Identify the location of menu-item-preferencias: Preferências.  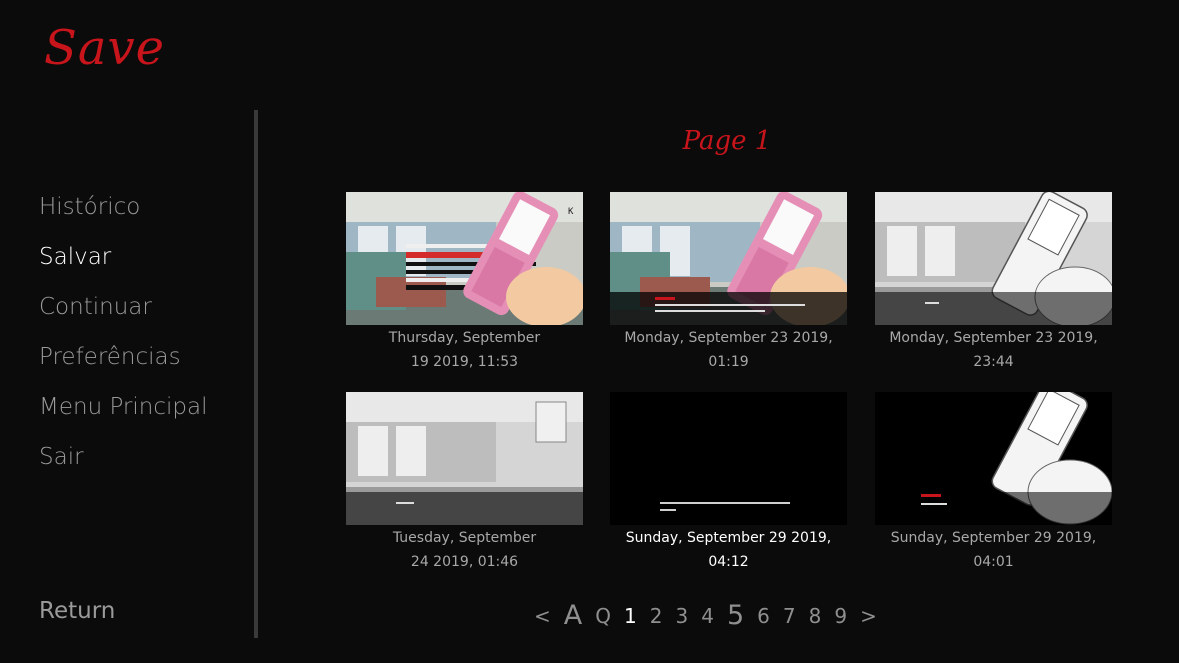
(123, 365).